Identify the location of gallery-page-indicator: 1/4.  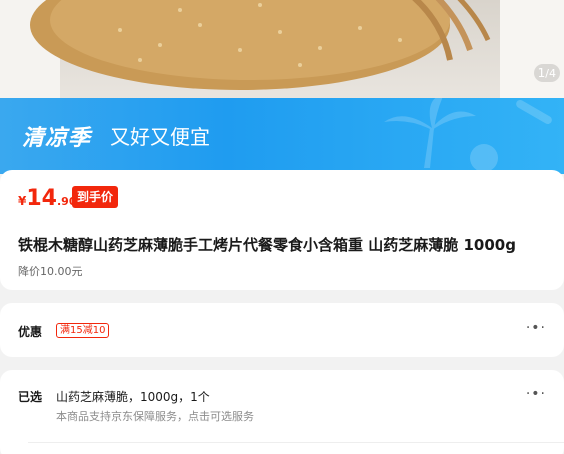
(546, 73).